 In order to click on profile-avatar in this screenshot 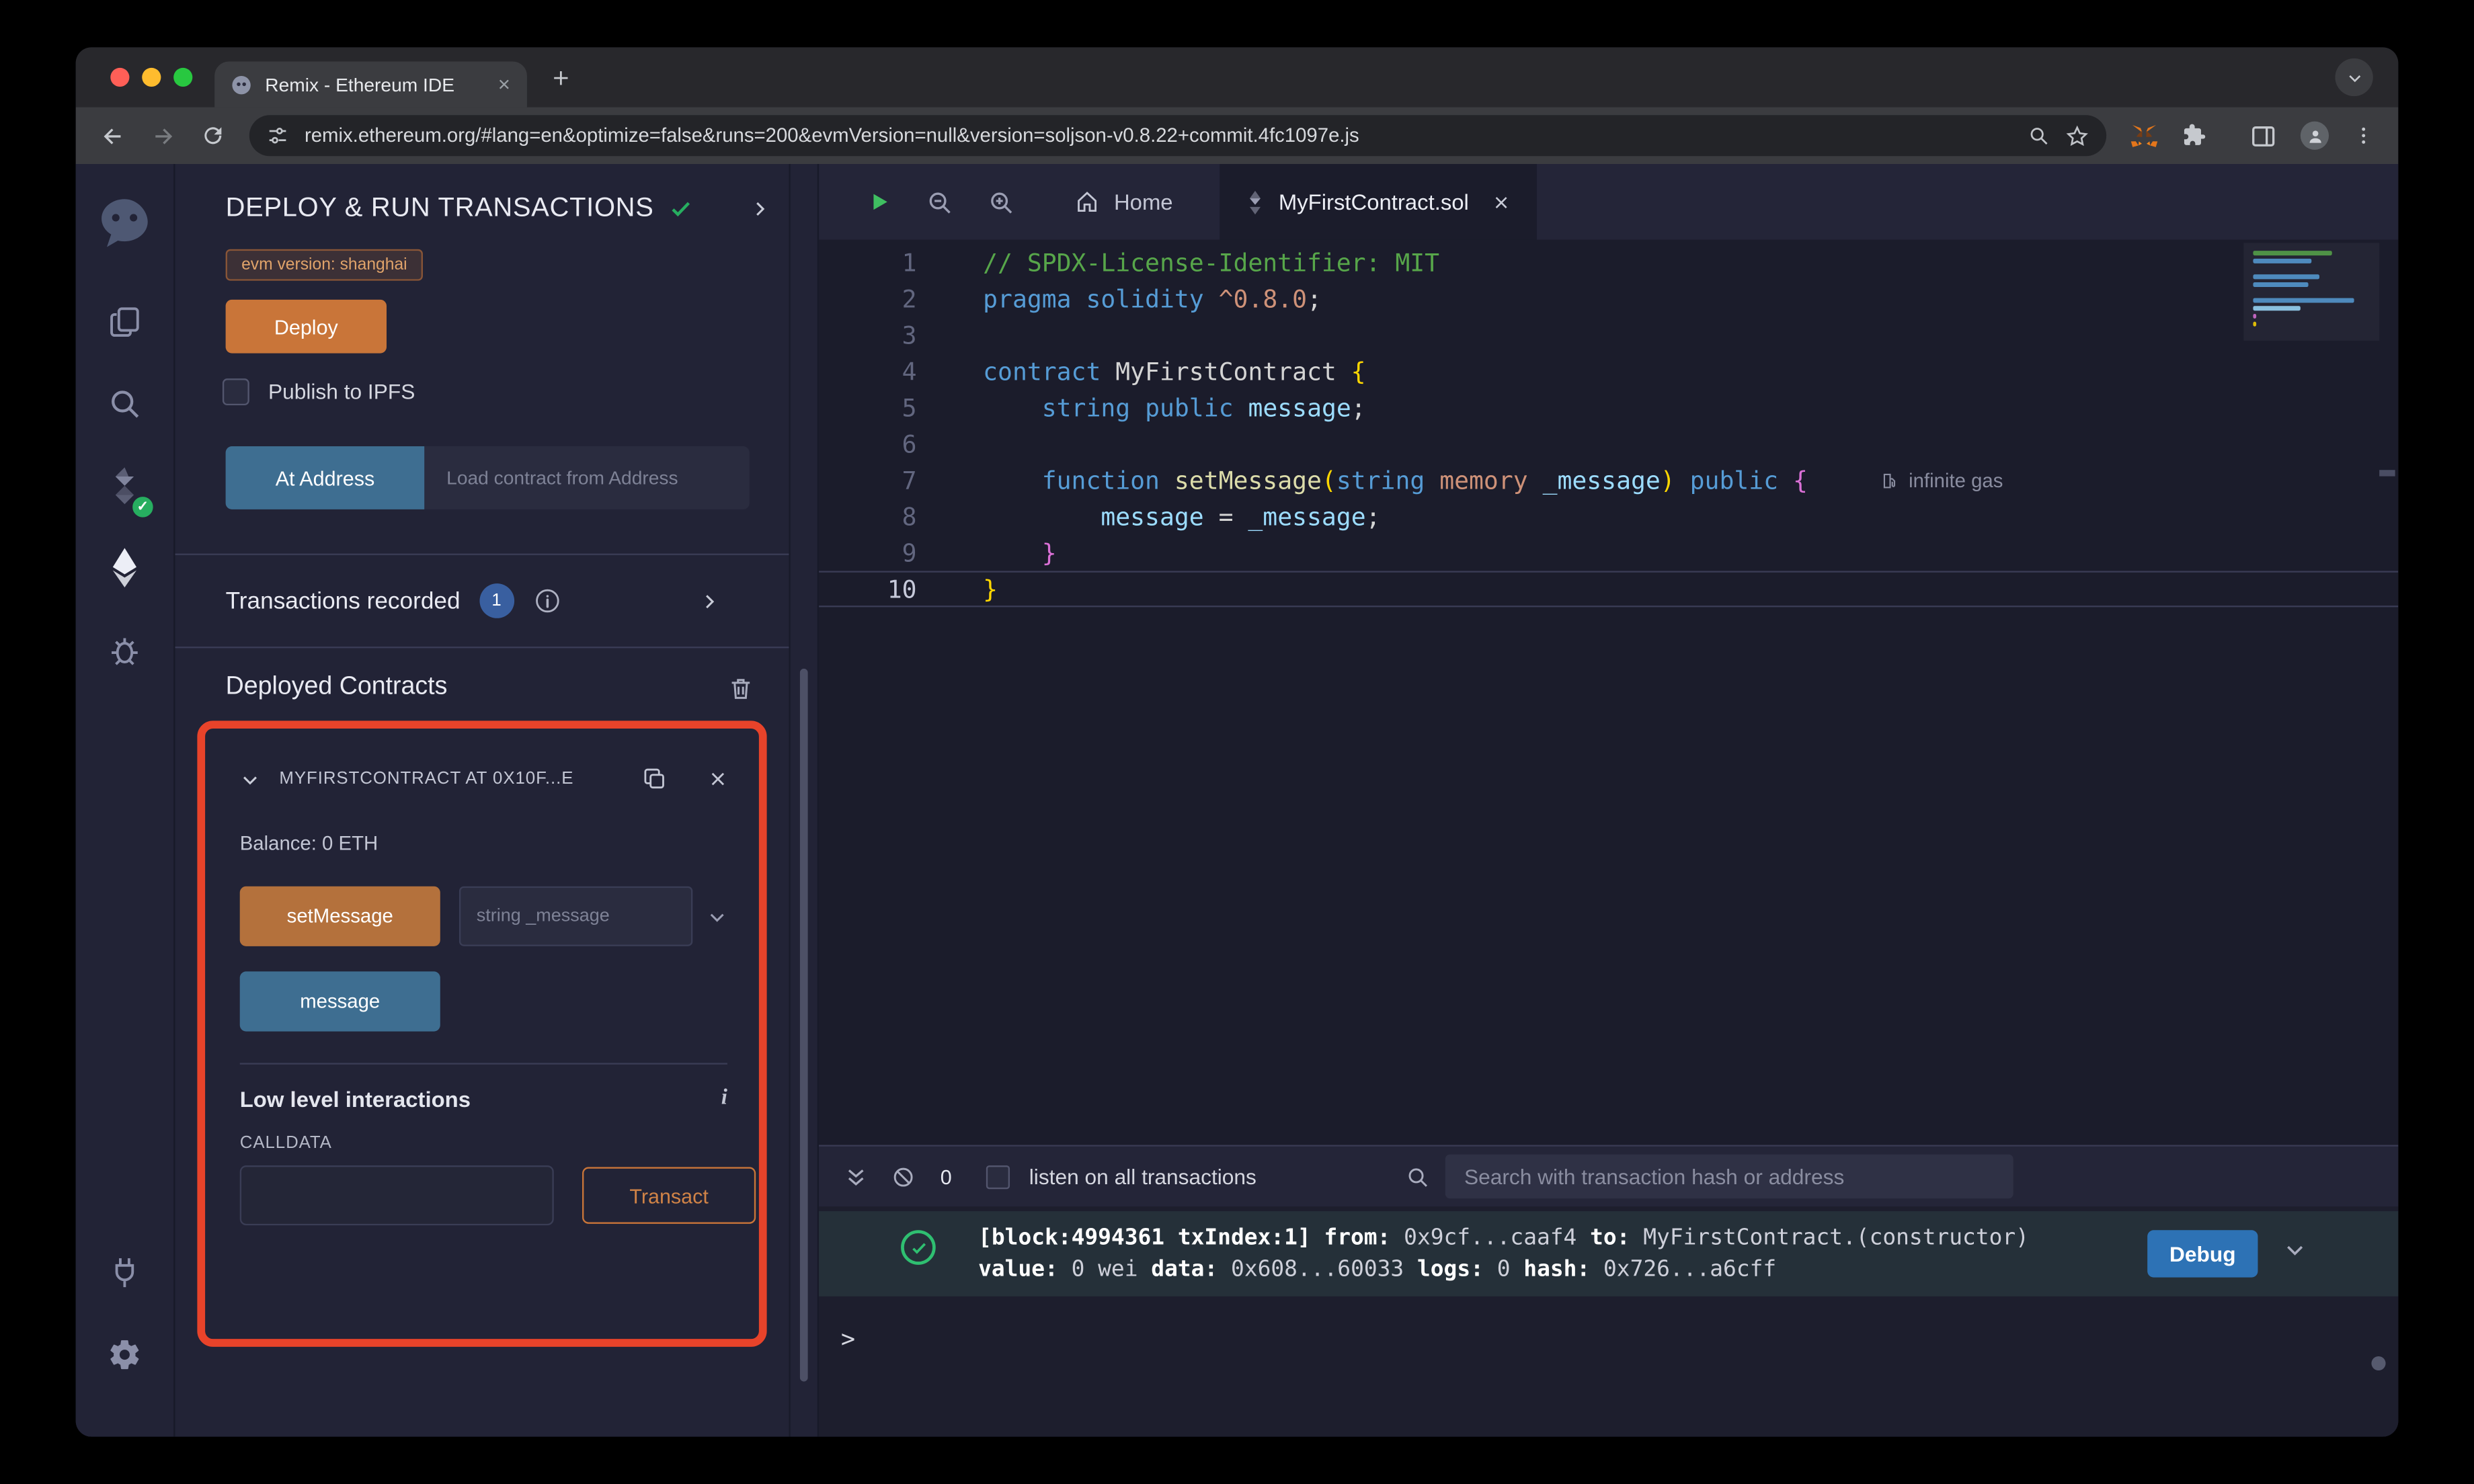, I will do `click(2314, 135)`.